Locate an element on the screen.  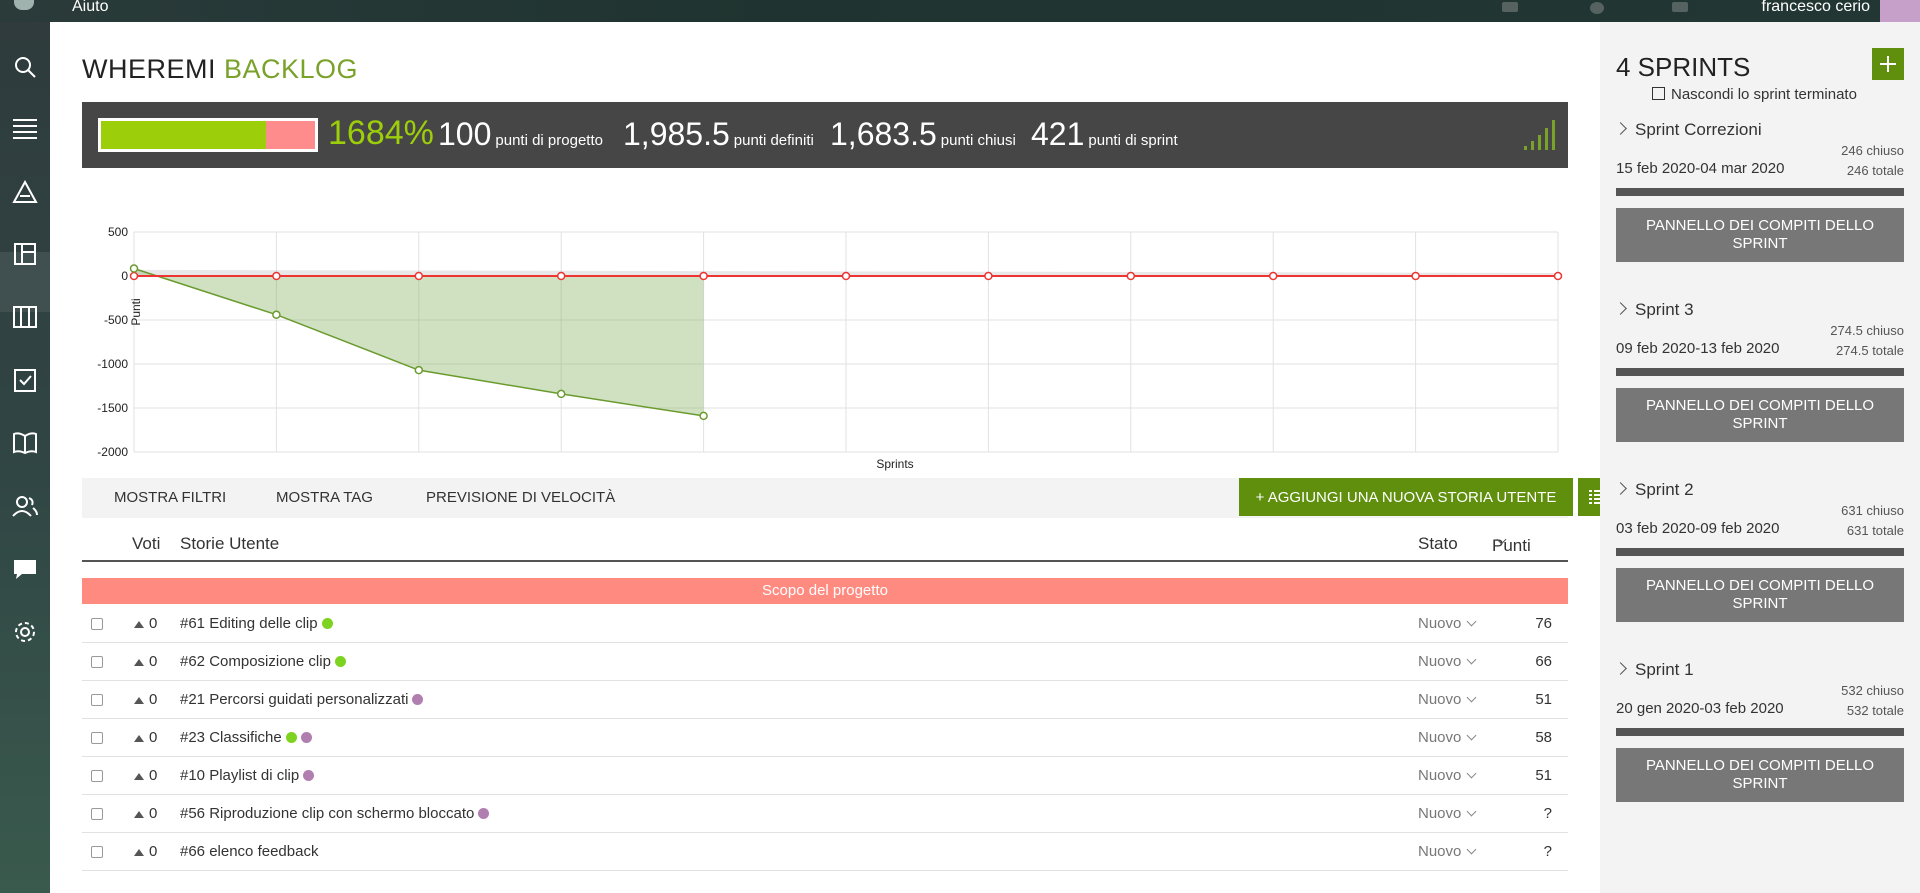
story-subject: #62 Composizione clip is located at coordinates (263, 661).